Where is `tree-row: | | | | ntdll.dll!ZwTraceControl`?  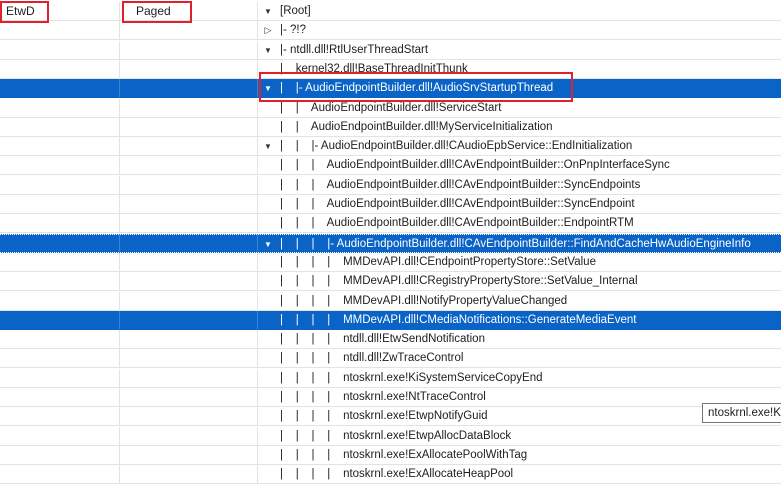
tree-row: | | | | ntdll.dll!ZwTraceControl is located at coordinates (390, 359).